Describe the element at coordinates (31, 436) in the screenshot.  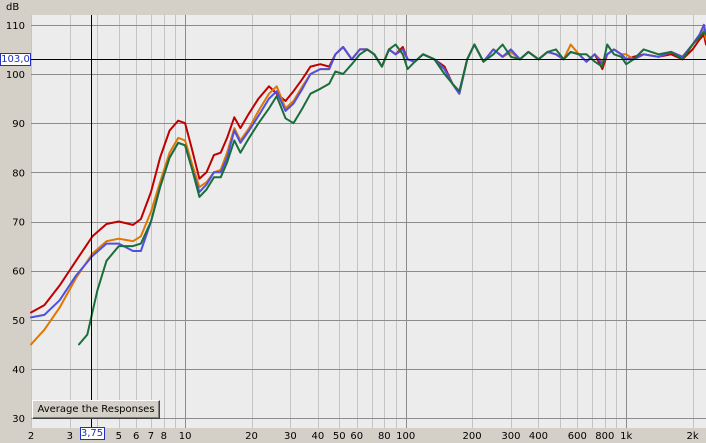
I see `x-tick-label: 2` at that location.